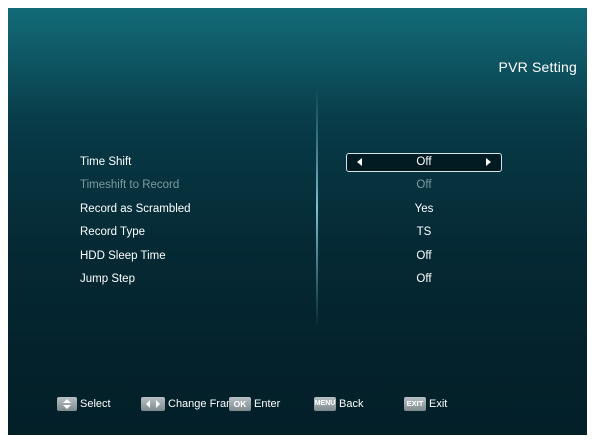 The image size is (595, 441). I want to click on hdd-sleep-time-value: Off, so click(424, 256).